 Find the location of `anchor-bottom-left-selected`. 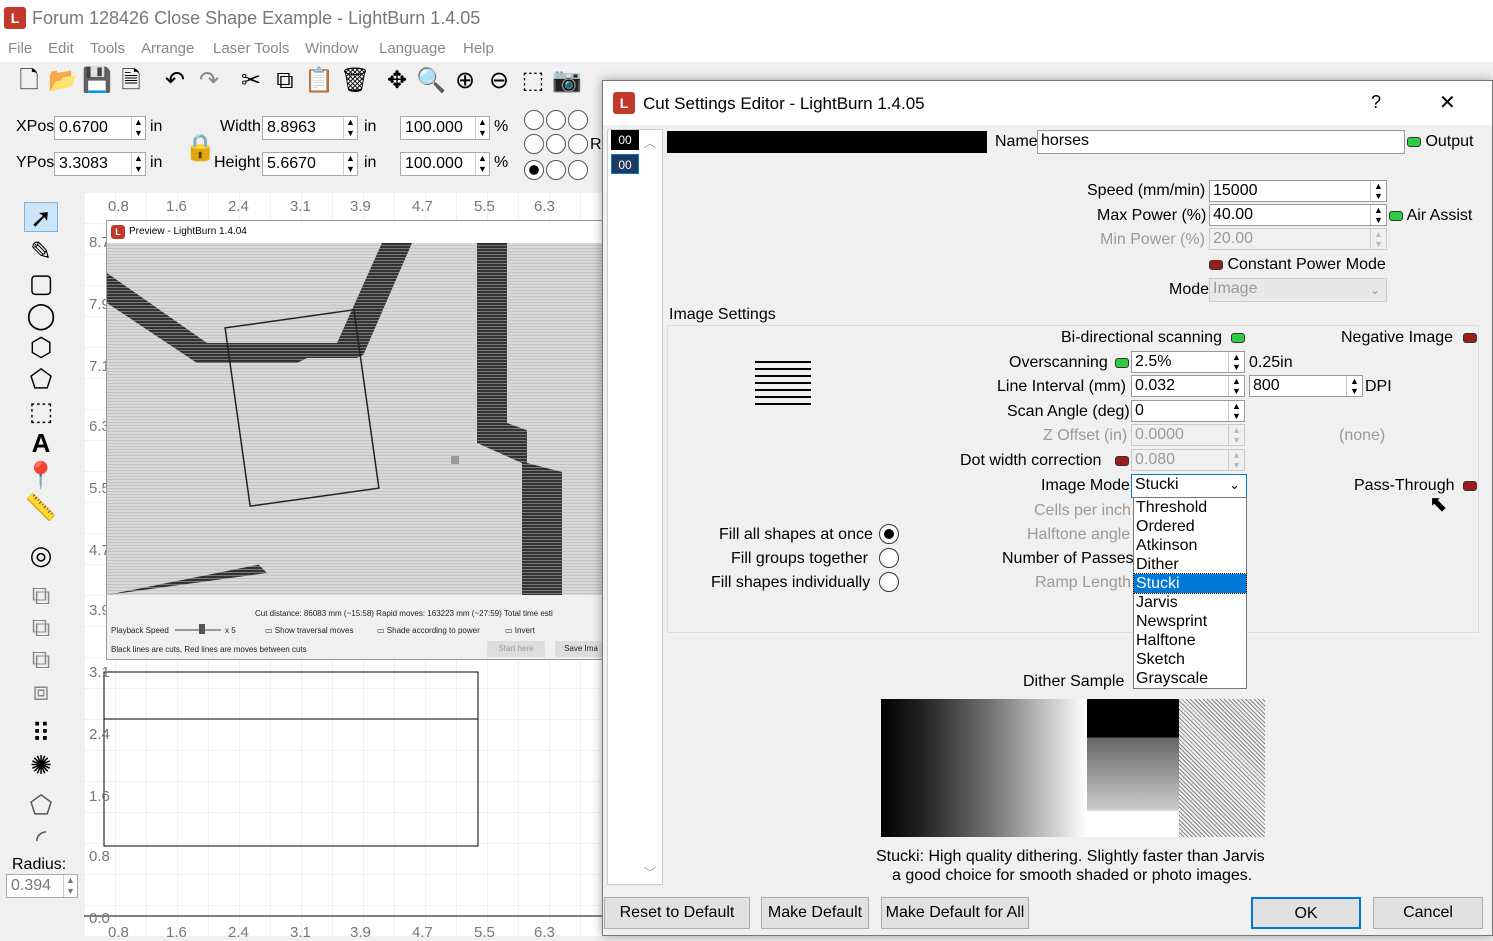

anchor-bottom-left-selected is located at coordinates (534, 170).